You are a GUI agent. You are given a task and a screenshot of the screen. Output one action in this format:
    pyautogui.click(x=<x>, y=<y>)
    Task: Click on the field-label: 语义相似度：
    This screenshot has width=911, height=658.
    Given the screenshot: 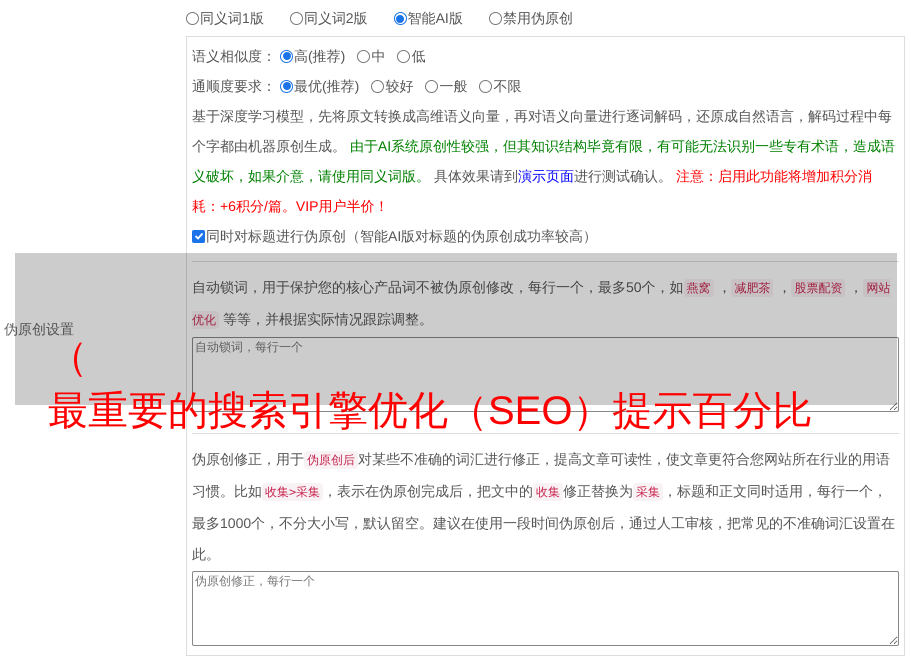 What is the action you would take?
    pyautogui.click(x=234, y=56)
    